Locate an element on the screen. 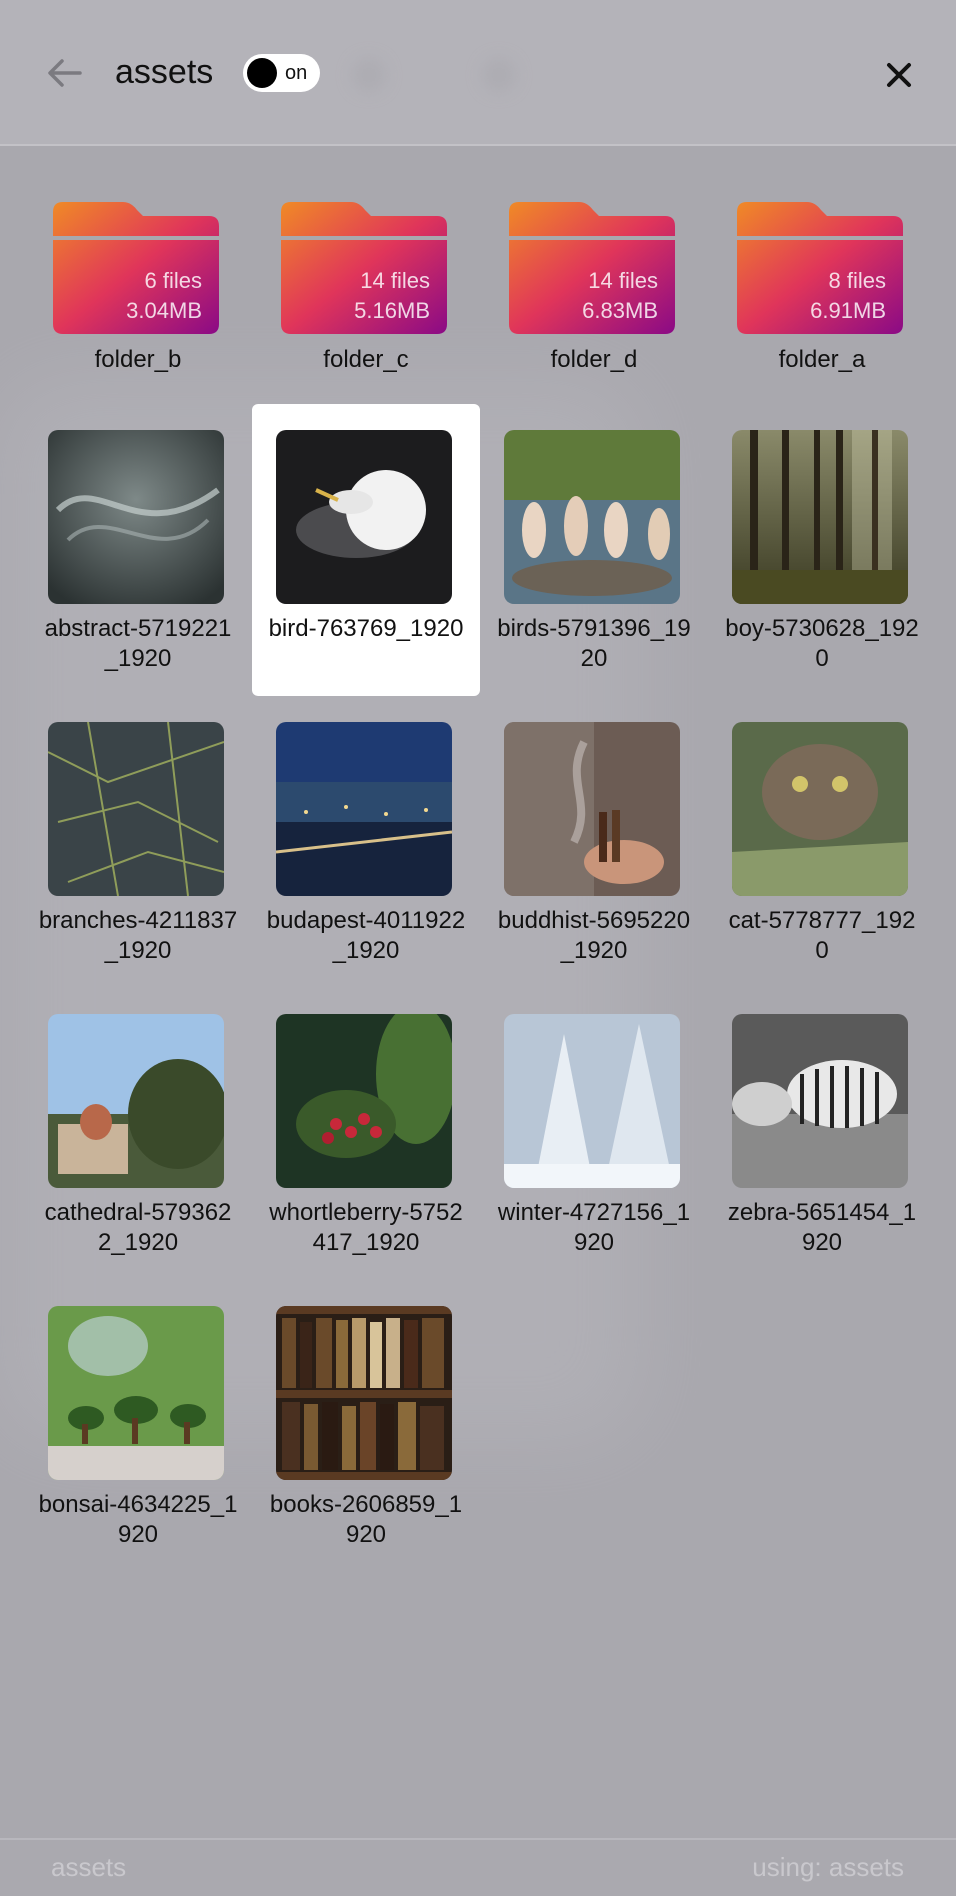 The image size is (956, 1896). image-item: zebra-5651454_1920 is located at coordinates (822, 1134).